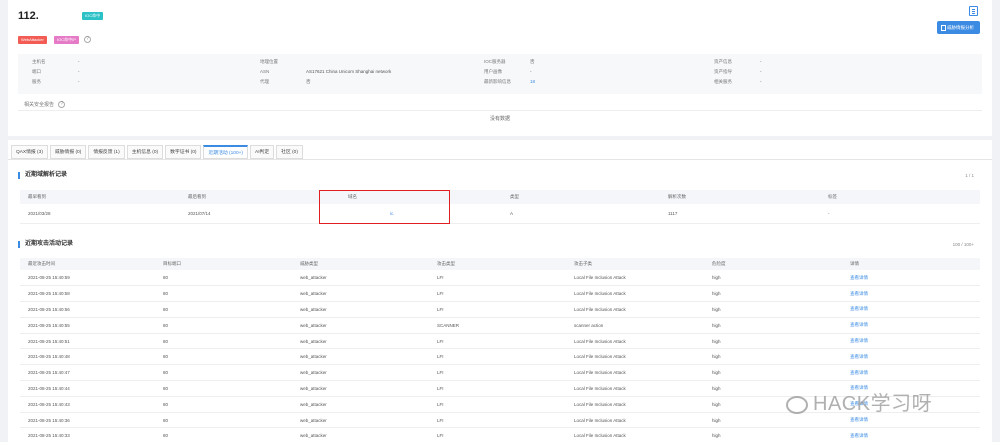 The image size is (1000, 442). Describe the element at coordinates (873, 404) in the screenshot. I see `watermark-text: HACK学习呀` at that location.